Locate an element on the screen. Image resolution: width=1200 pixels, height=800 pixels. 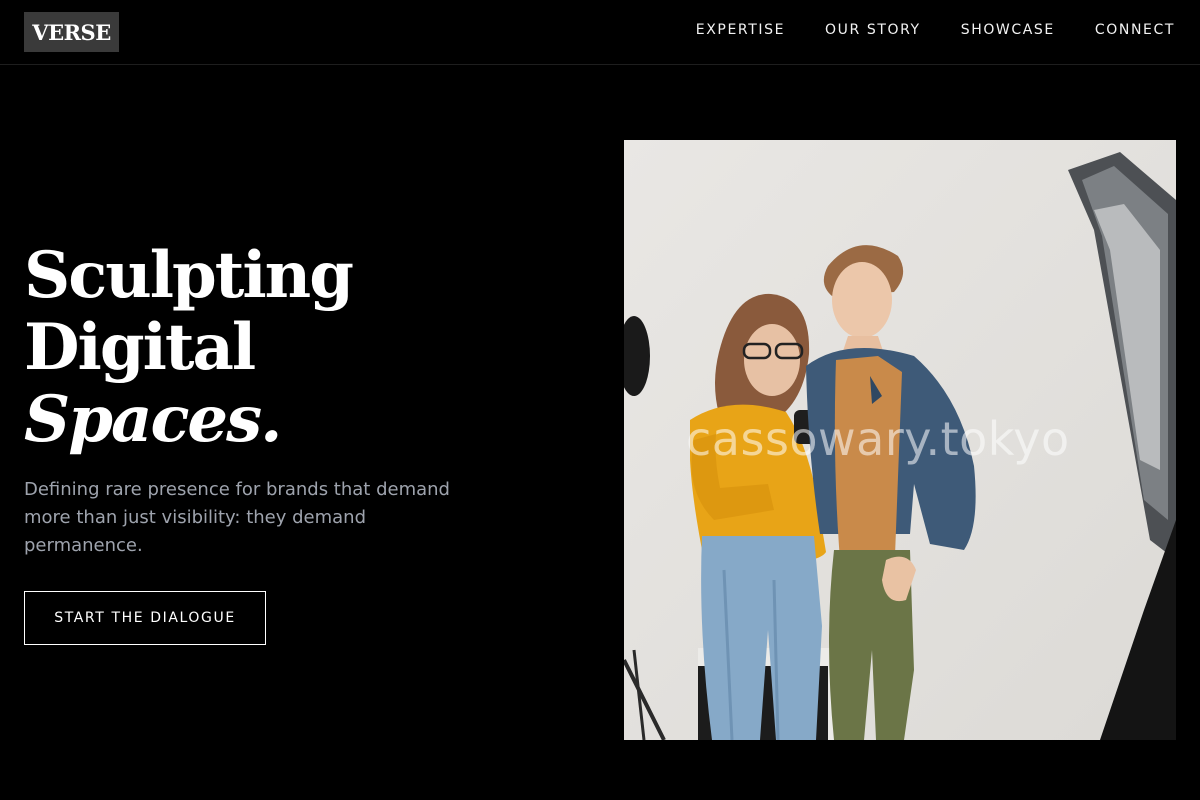
nav-link-our-story: OUR STORY is located at coordinates (873, 30).